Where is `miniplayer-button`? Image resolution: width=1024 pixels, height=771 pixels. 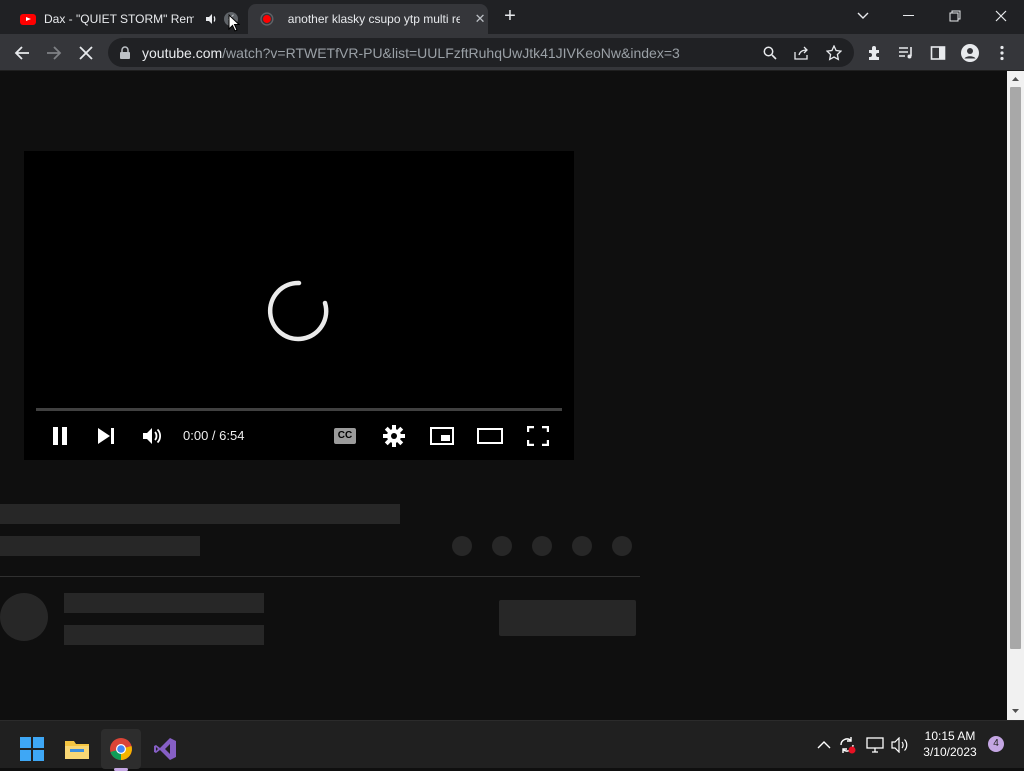
miniplayer-button is located at coordinates (442, 436).